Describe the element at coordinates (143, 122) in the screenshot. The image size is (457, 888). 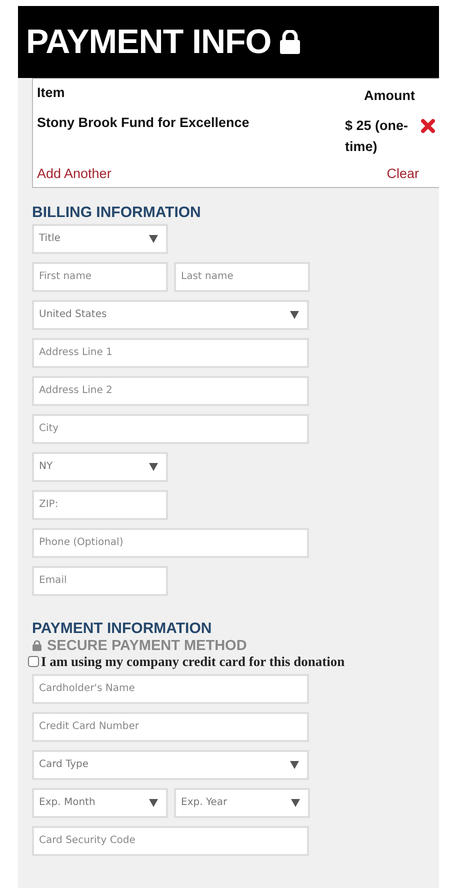
I see `item-name: Stony Brook Fund for Excellence` at that location.